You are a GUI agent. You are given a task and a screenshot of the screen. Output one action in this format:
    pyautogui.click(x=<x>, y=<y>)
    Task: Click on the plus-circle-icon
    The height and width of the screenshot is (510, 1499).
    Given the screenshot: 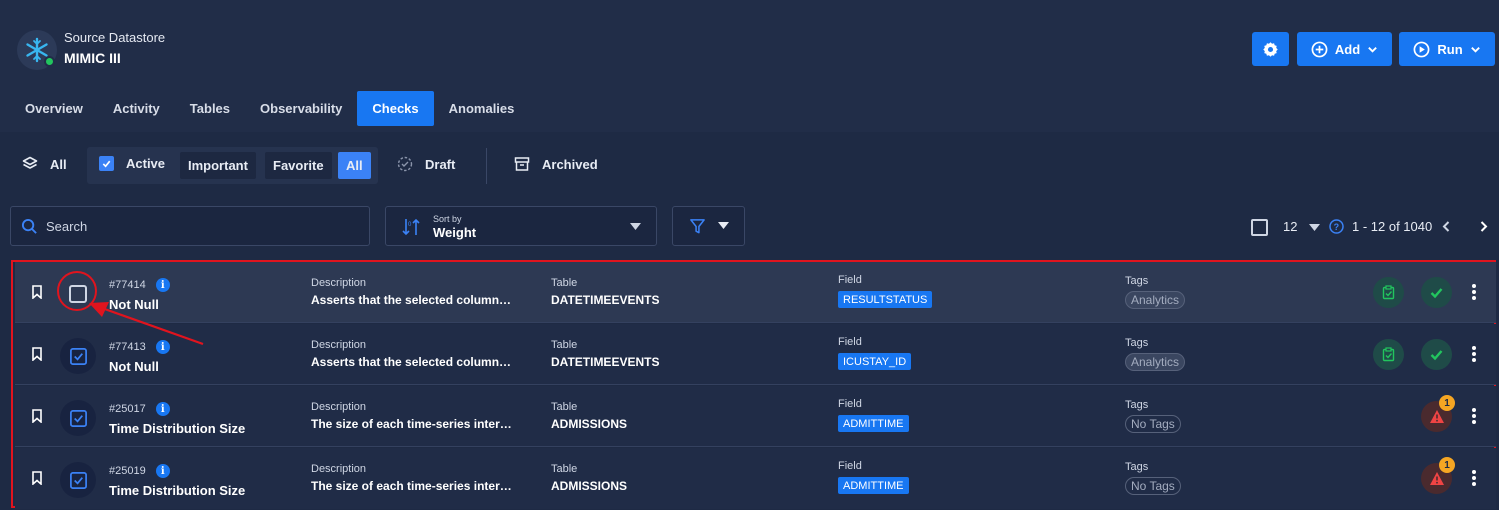 What is the action you would take?
    pyautogui.click(x=1319, y=49)
    